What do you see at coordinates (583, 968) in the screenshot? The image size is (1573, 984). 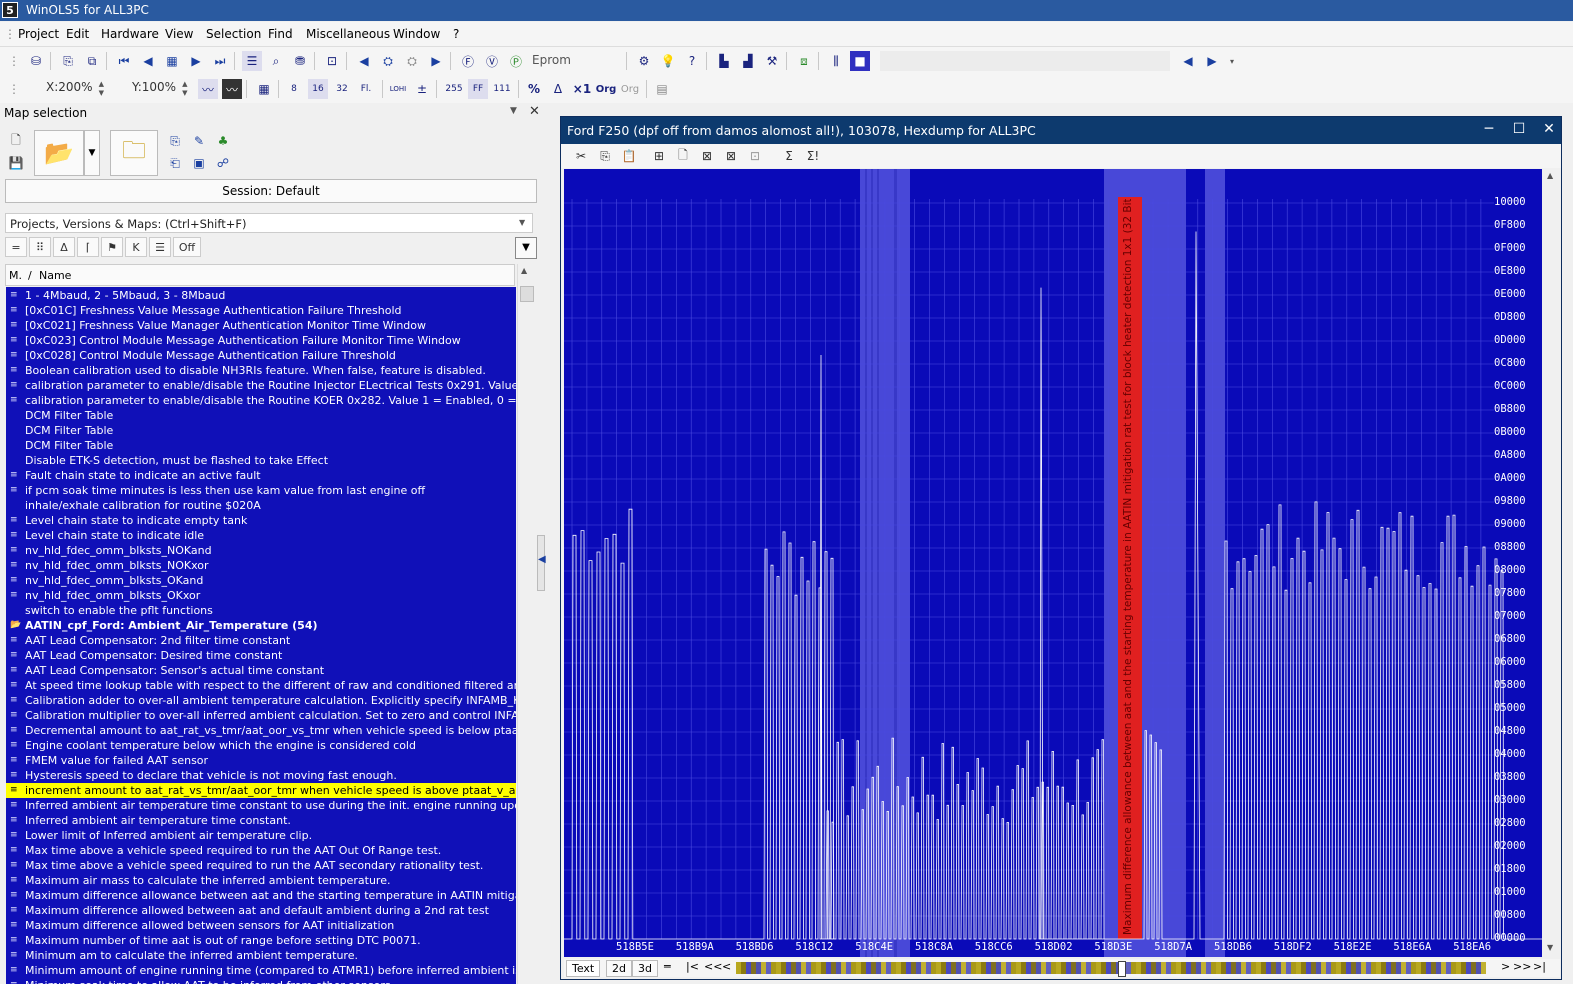 I see `tab-text: Text` at bounding box center [583, 968].